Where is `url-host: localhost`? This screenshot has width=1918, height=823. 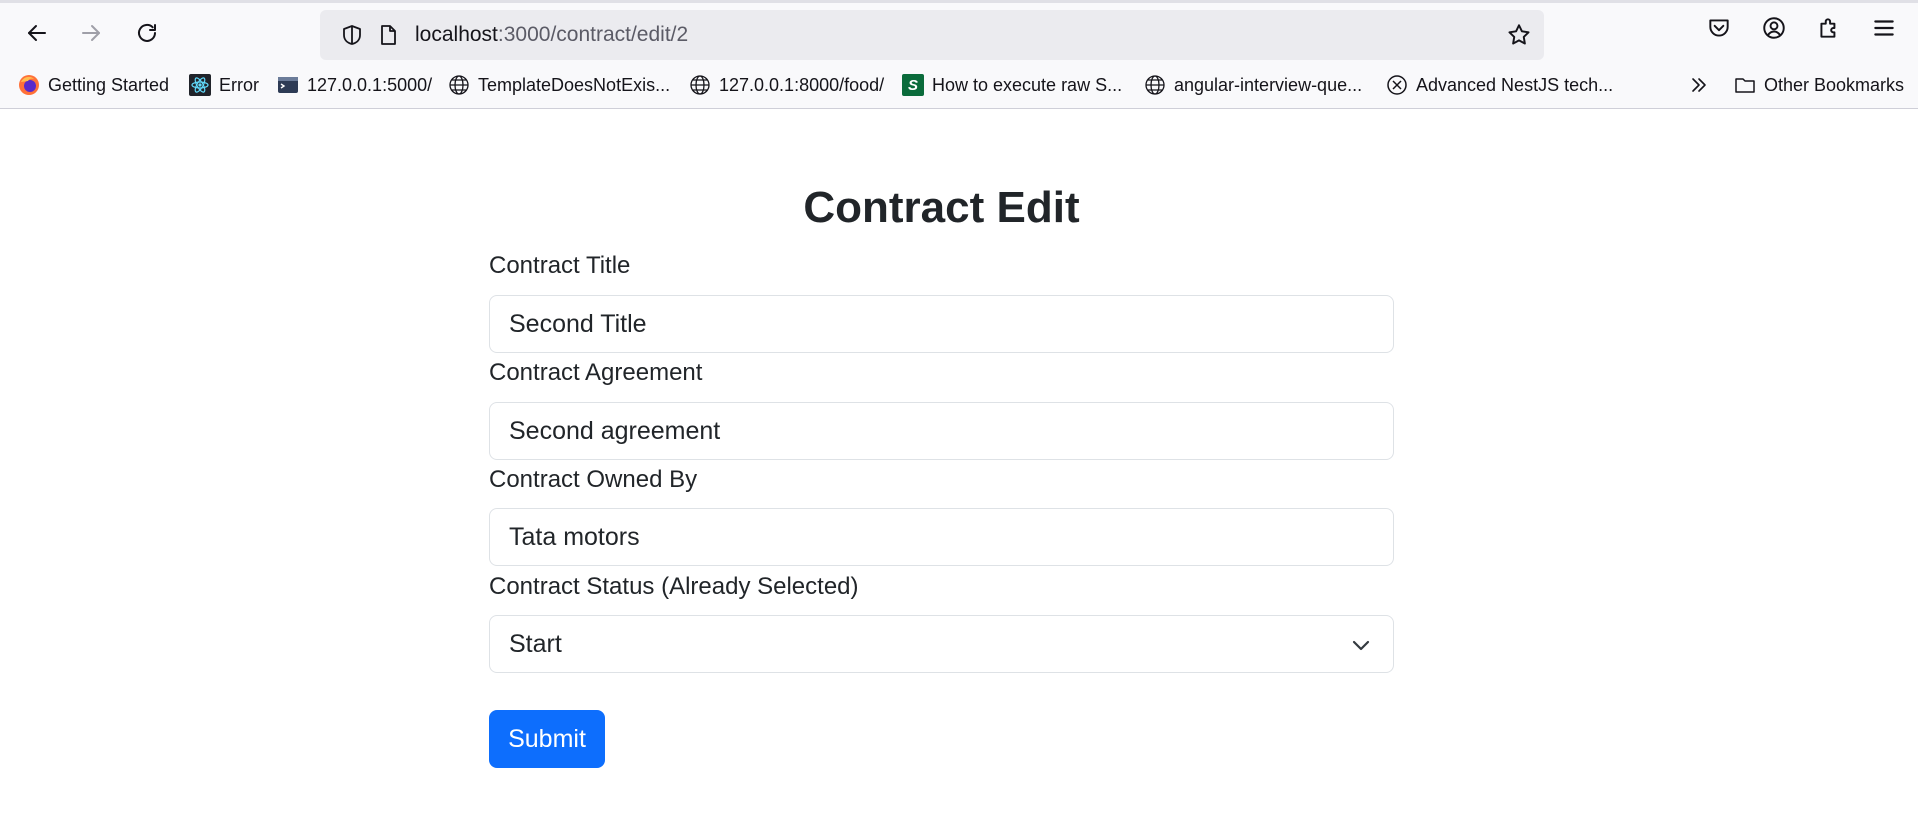 url-host: localhost is located at coordinates (456, 34).